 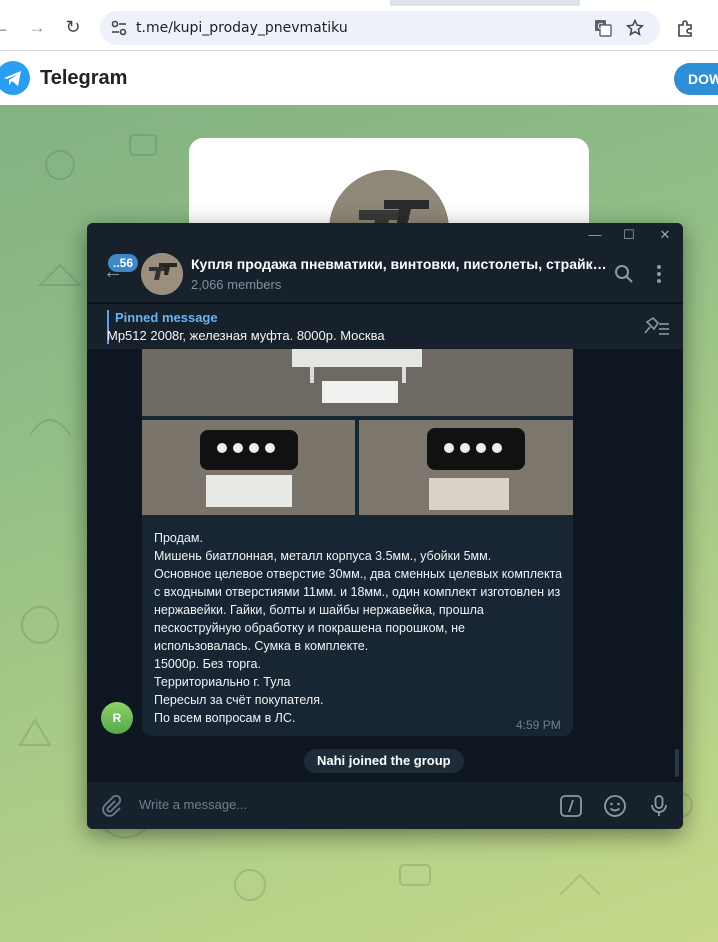 I want to click on reload-icon: ↻, so click(x=73, y=27).